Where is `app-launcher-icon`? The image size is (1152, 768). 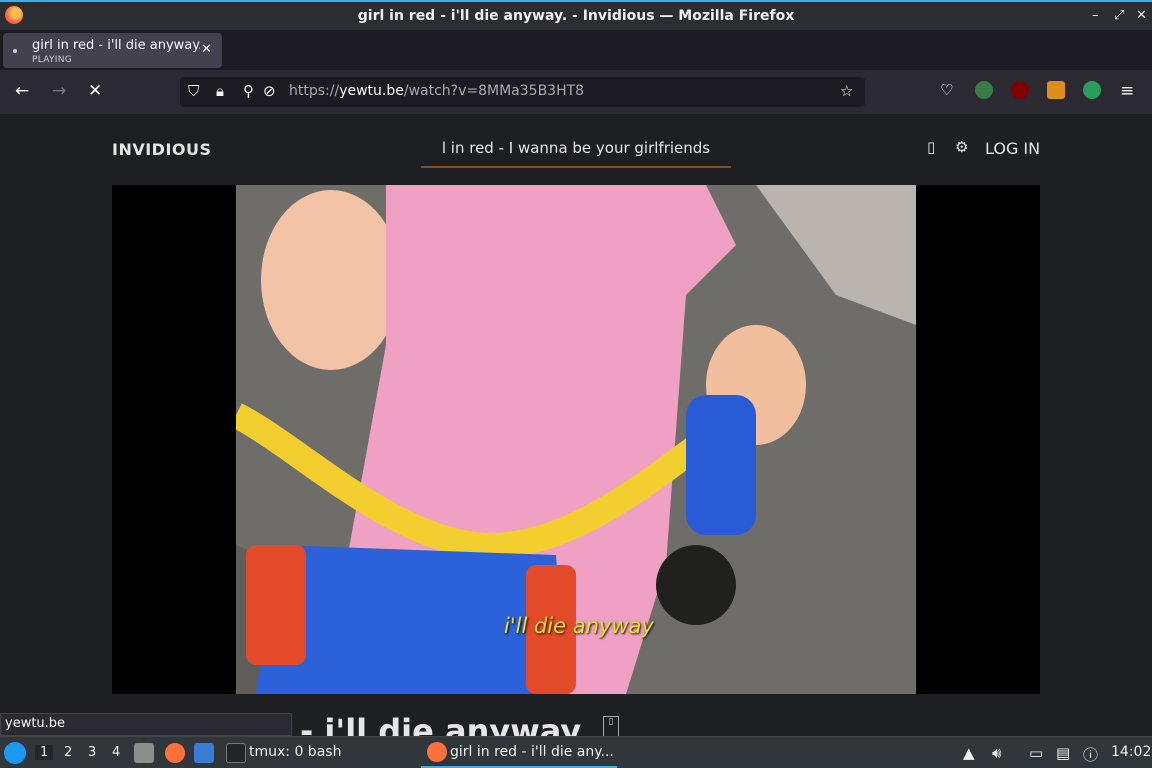
app-launcher-icon is located at coordinates (15, 753).